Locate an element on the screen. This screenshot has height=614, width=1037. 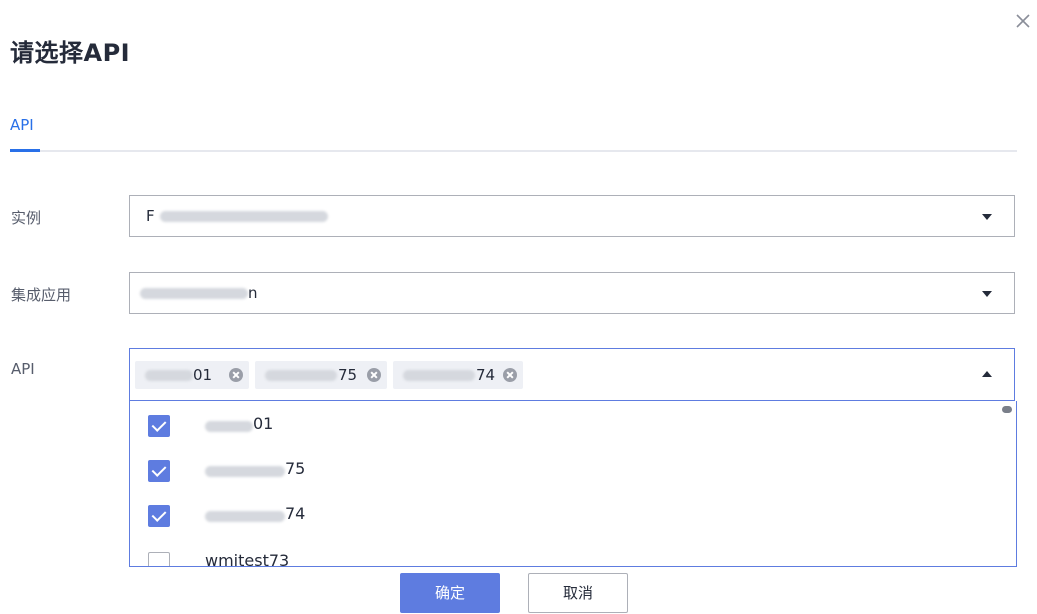
integration-app-value-suffix: n is located at coordinates (253, 293).